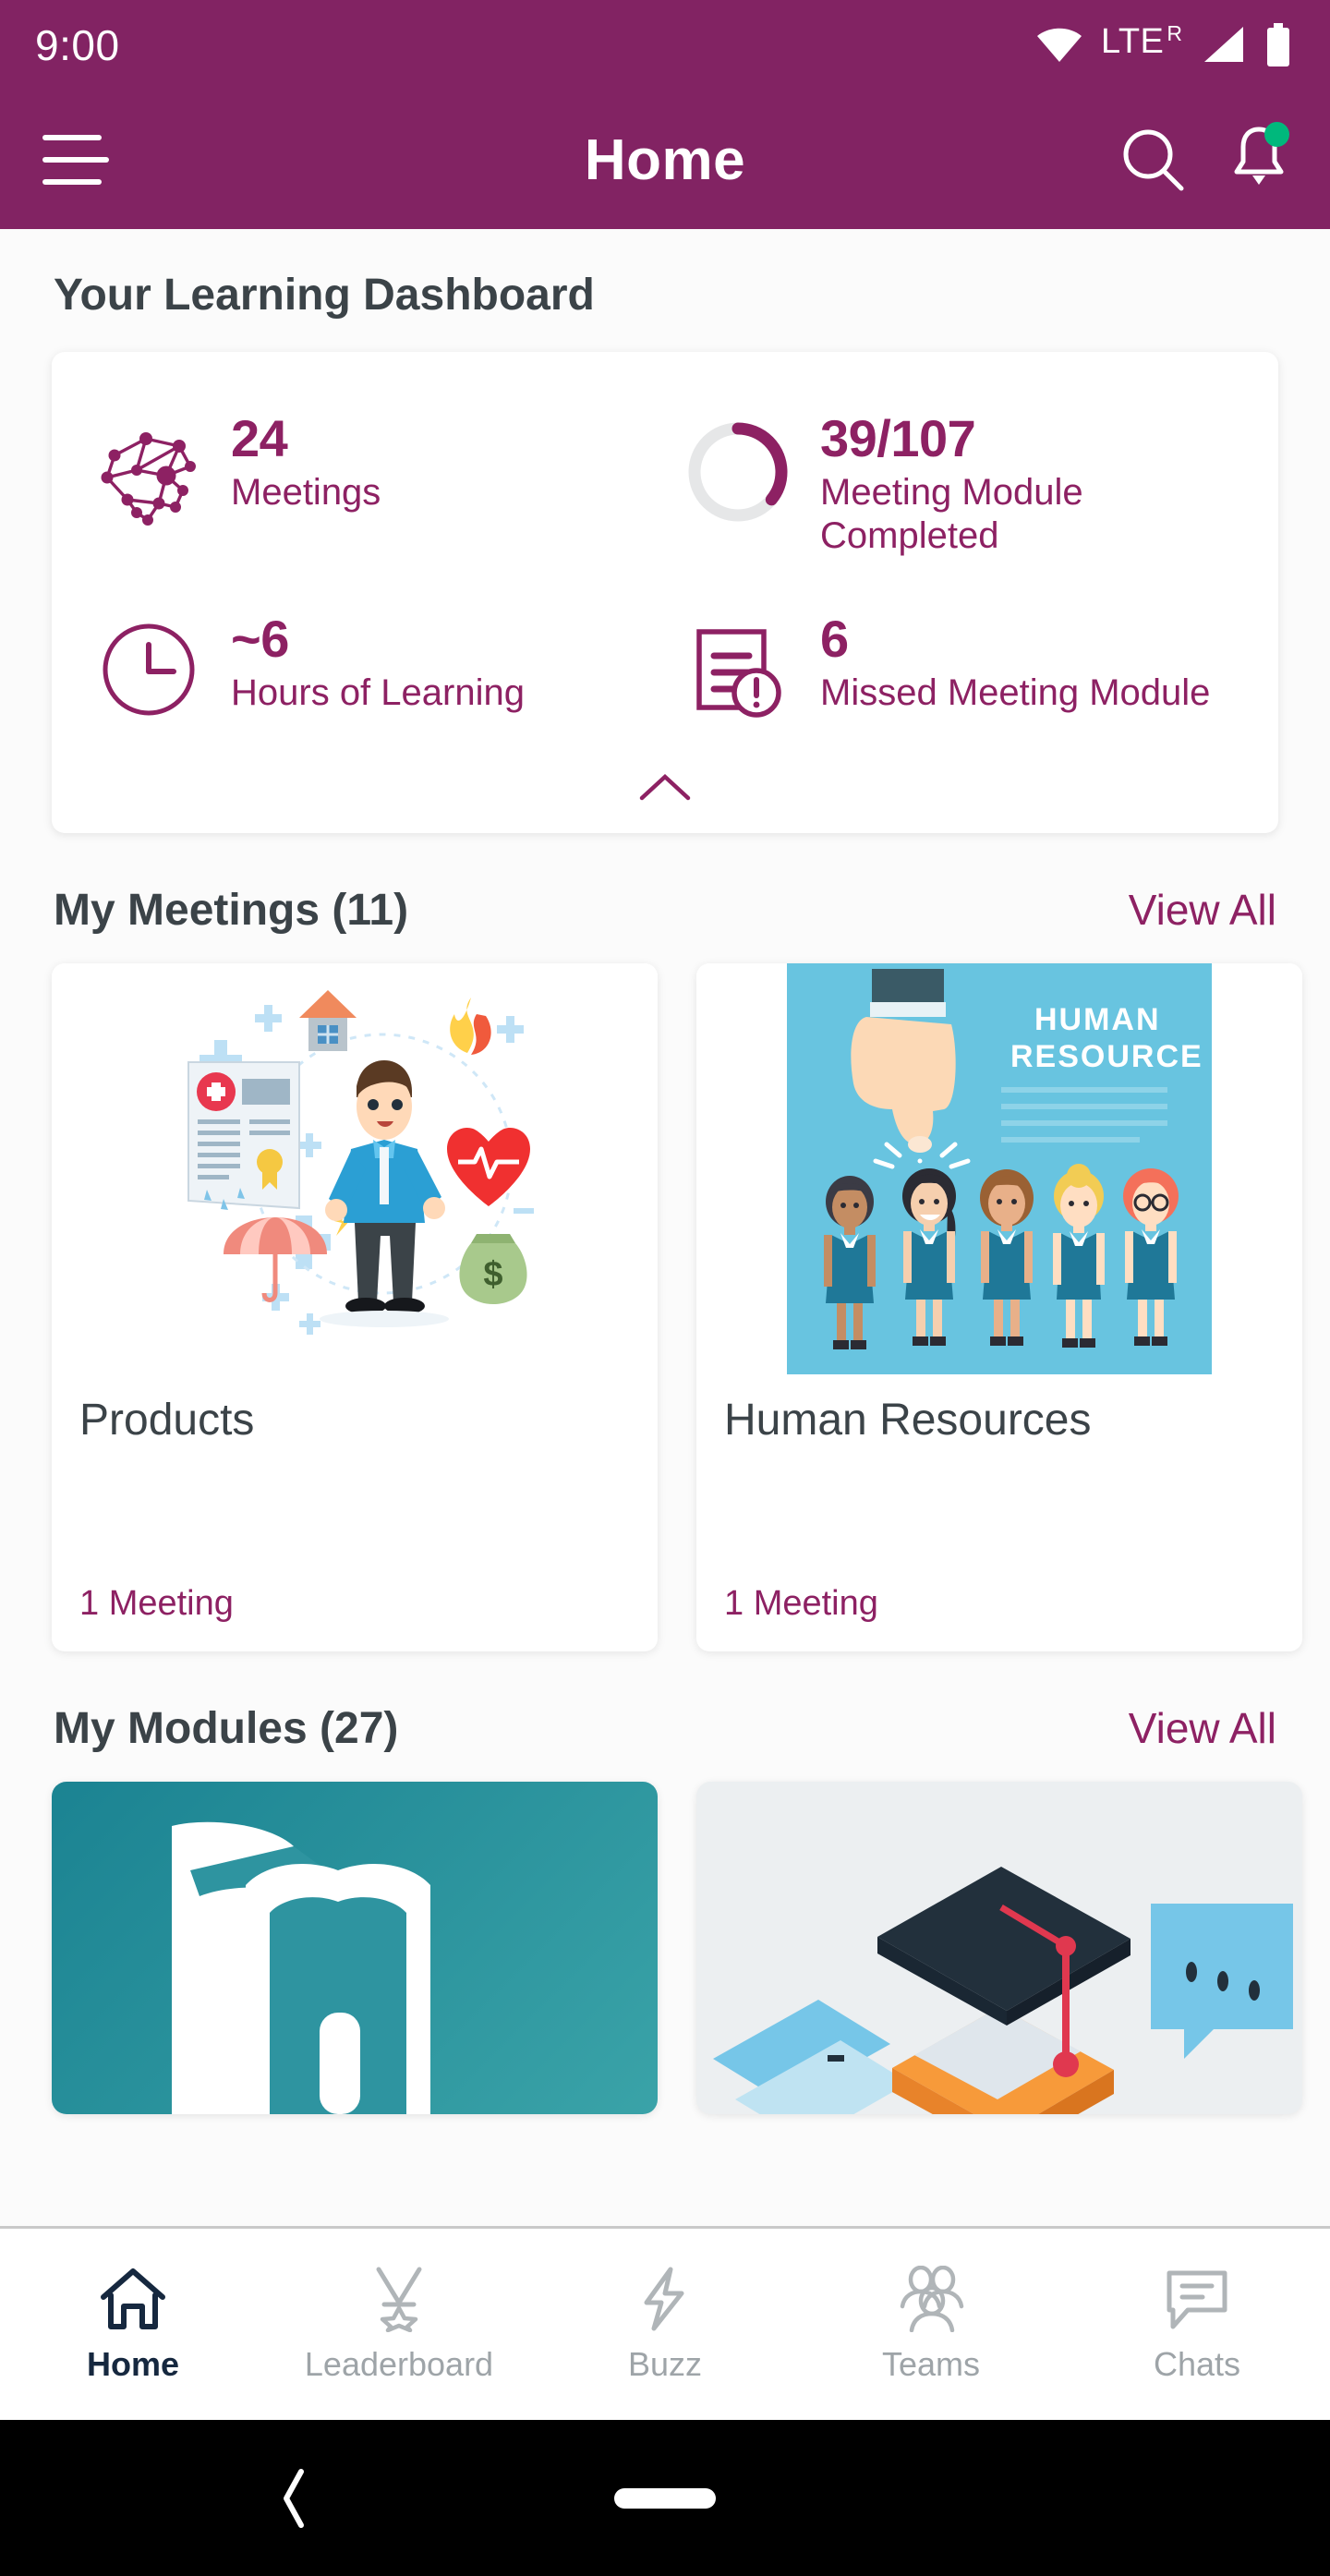 This screenshot has height=2576, width=1330. I want to click on meeting-card: HUMAN RESOURCE Human Resources 1 Meeting, so click(999, 1306).